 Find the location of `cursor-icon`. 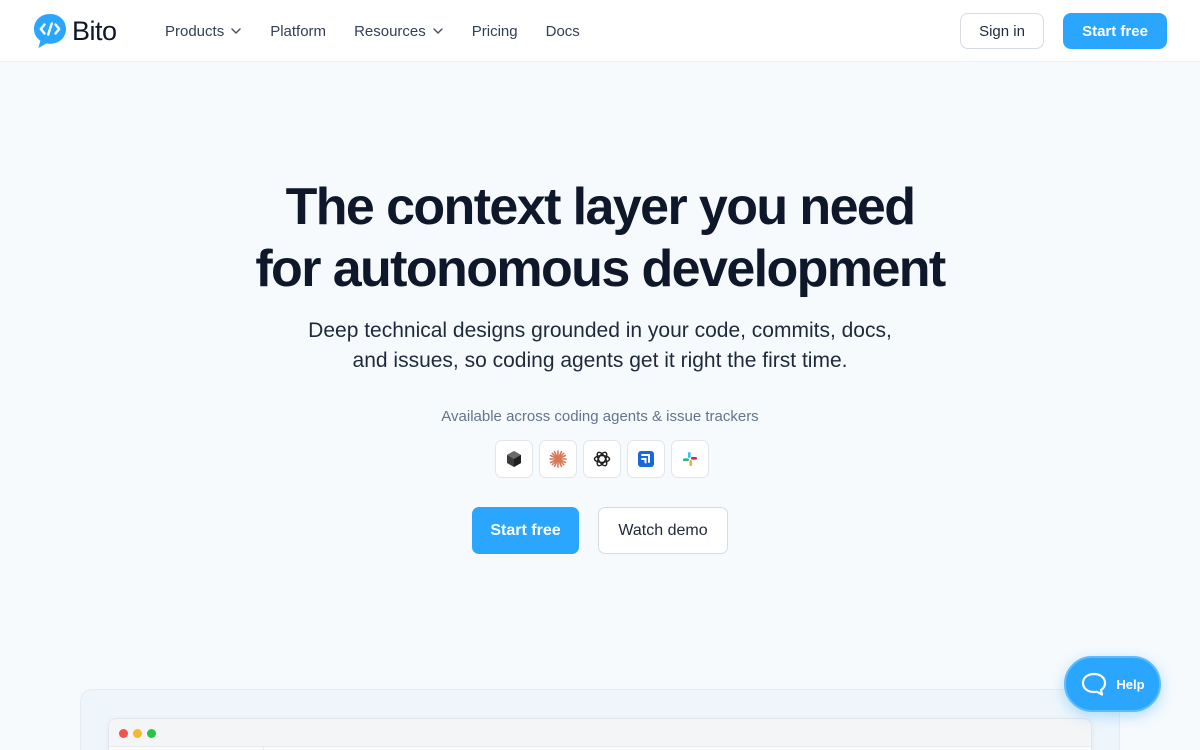

cursor-icon is located at coordinates (514, 459).